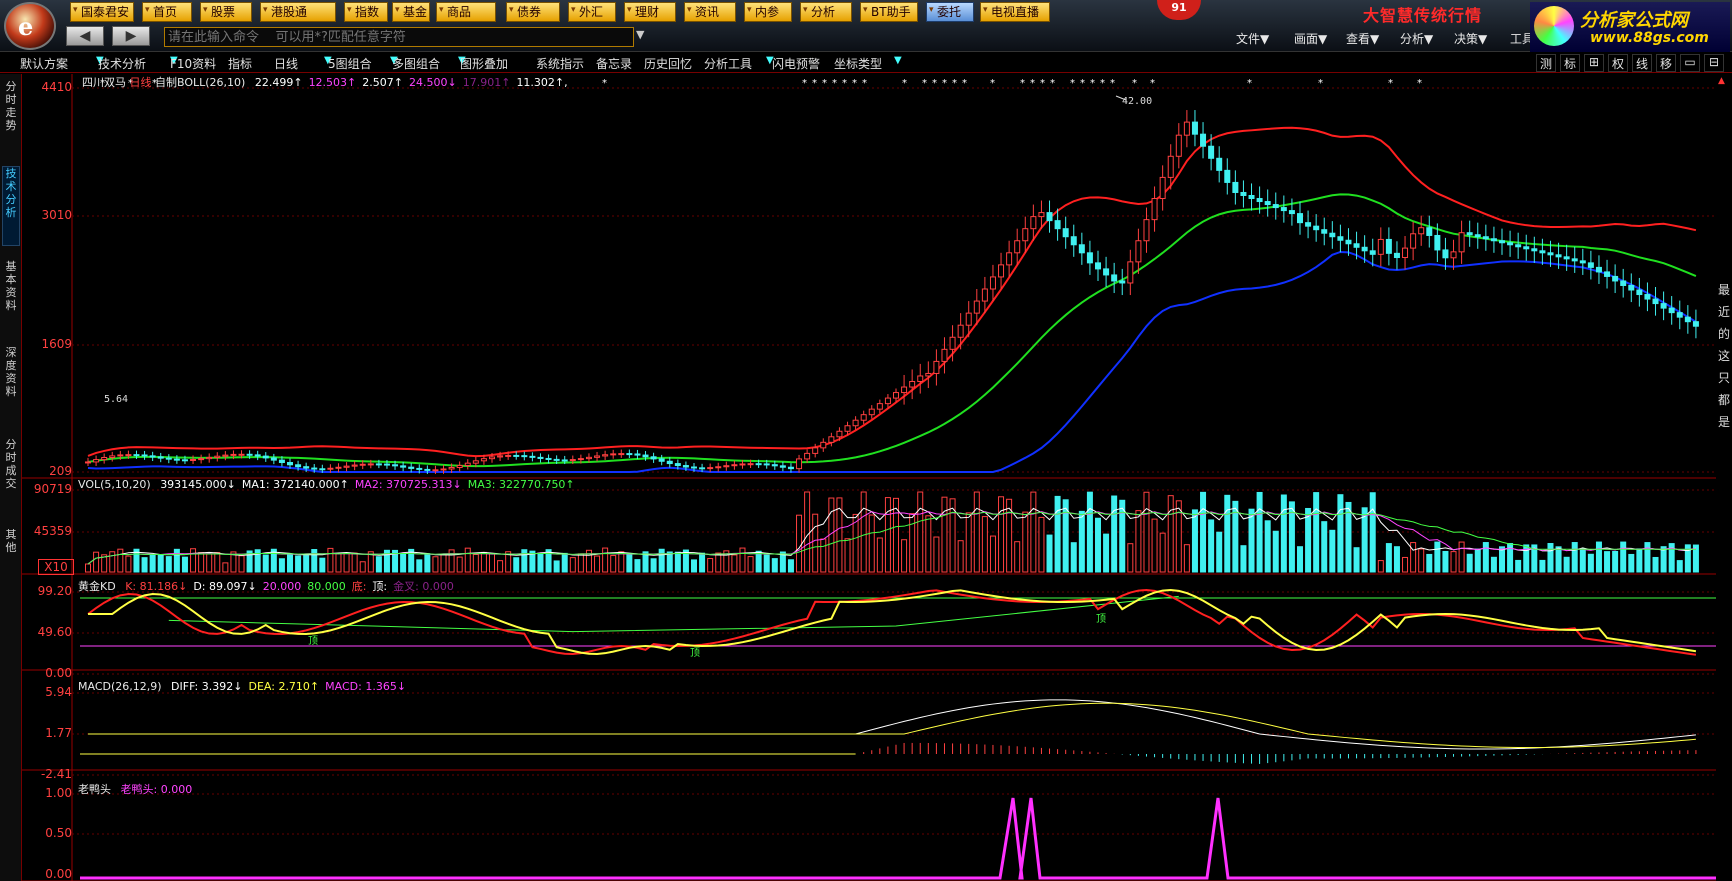 The width and height of the screenshot is (1732, 881). What do you see at coordinates (1416, 38) in the screenshot?
I see `menu-item-3: 分析▼` at bounding box center [1416, 38].